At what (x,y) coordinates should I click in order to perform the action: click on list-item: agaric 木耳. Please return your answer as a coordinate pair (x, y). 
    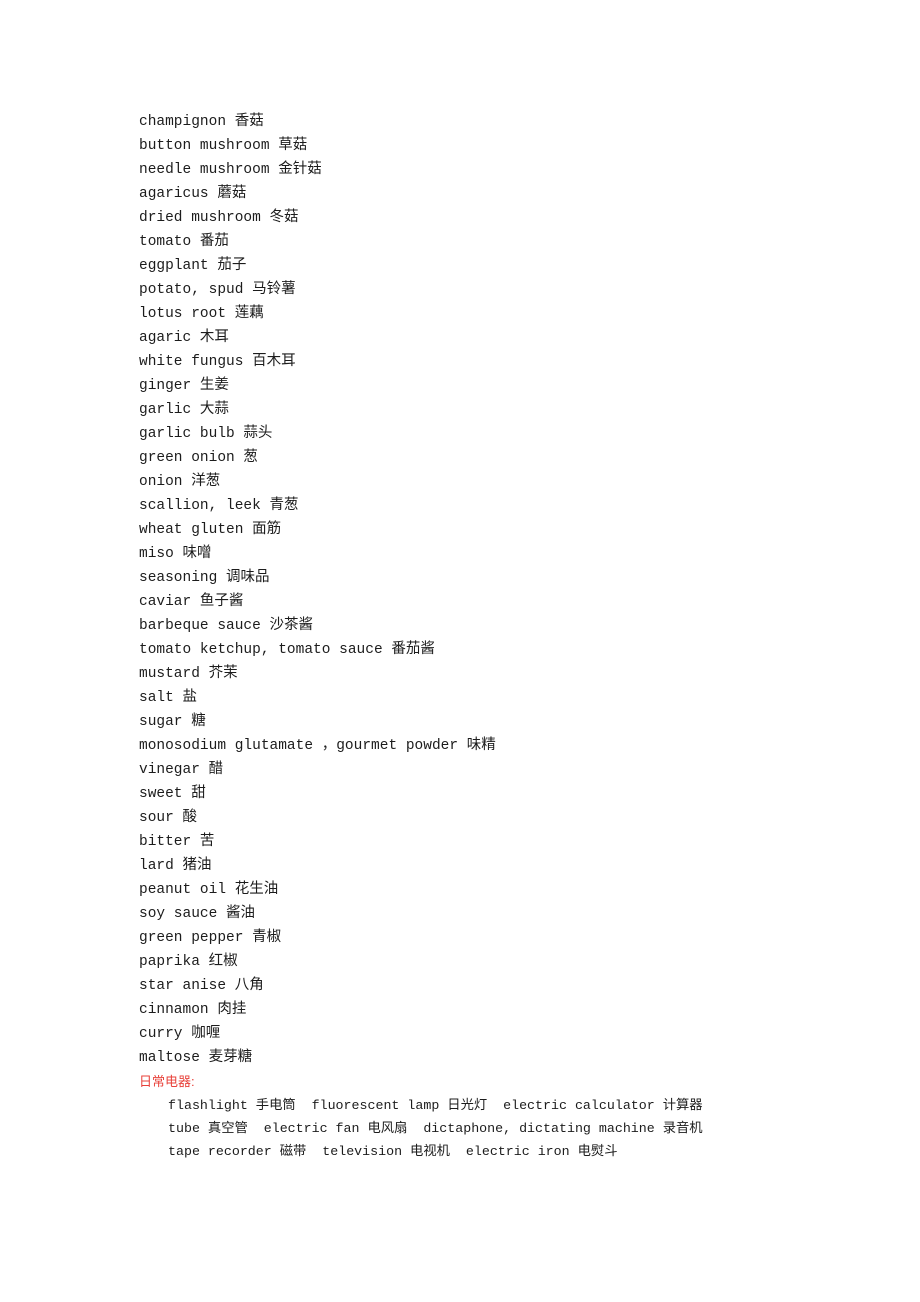
    Looking at the image, I should click on (184, 338).